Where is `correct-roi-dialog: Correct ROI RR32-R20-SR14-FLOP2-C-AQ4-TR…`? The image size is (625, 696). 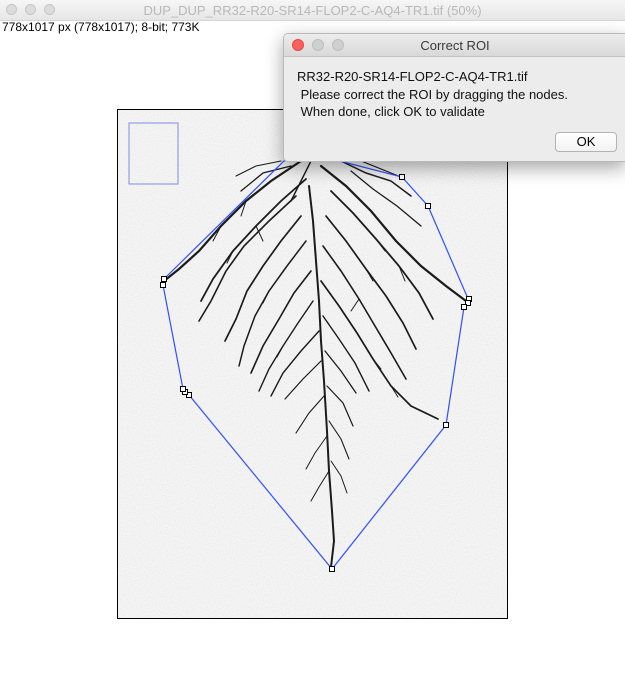 correct-roi-dialog: Correct ROI RR32-R20-SR14-FLOP2-C-AQ4-TR… is located at coordinates (454, 97).